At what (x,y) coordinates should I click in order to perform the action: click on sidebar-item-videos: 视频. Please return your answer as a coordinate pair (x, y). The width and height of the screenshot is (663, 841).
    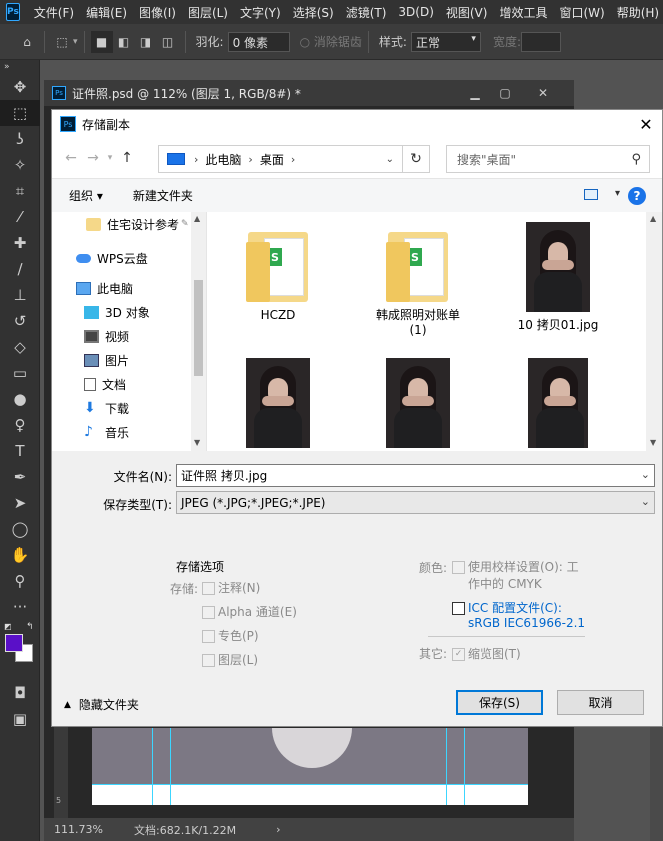
    Looking at the image, I should click on (129, 336).